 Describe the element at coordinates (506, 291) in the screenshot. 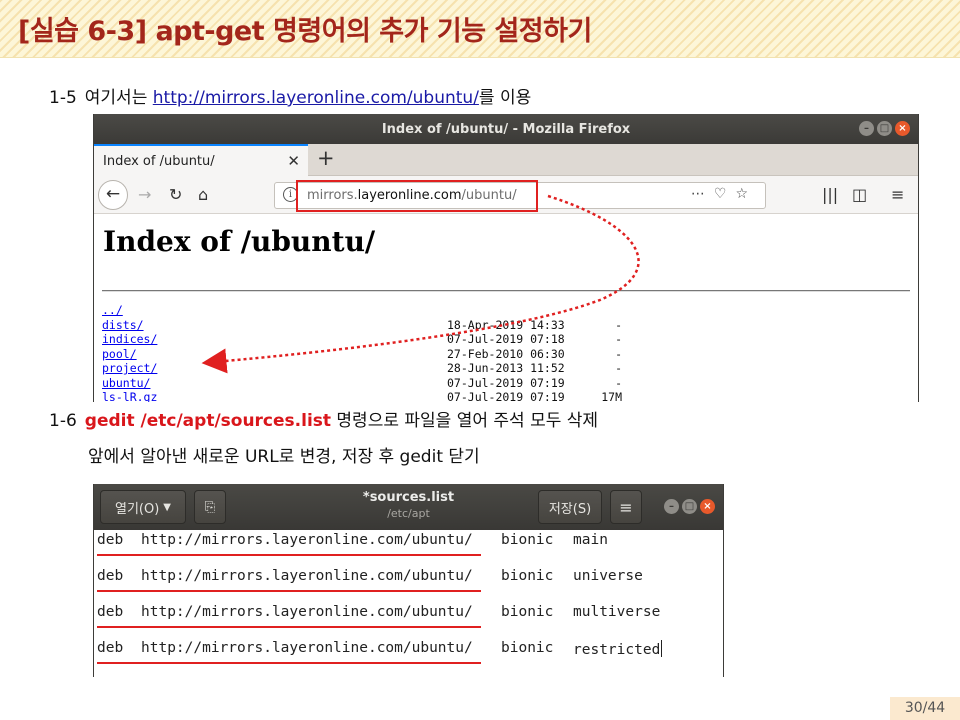

I see `divider` at that location.